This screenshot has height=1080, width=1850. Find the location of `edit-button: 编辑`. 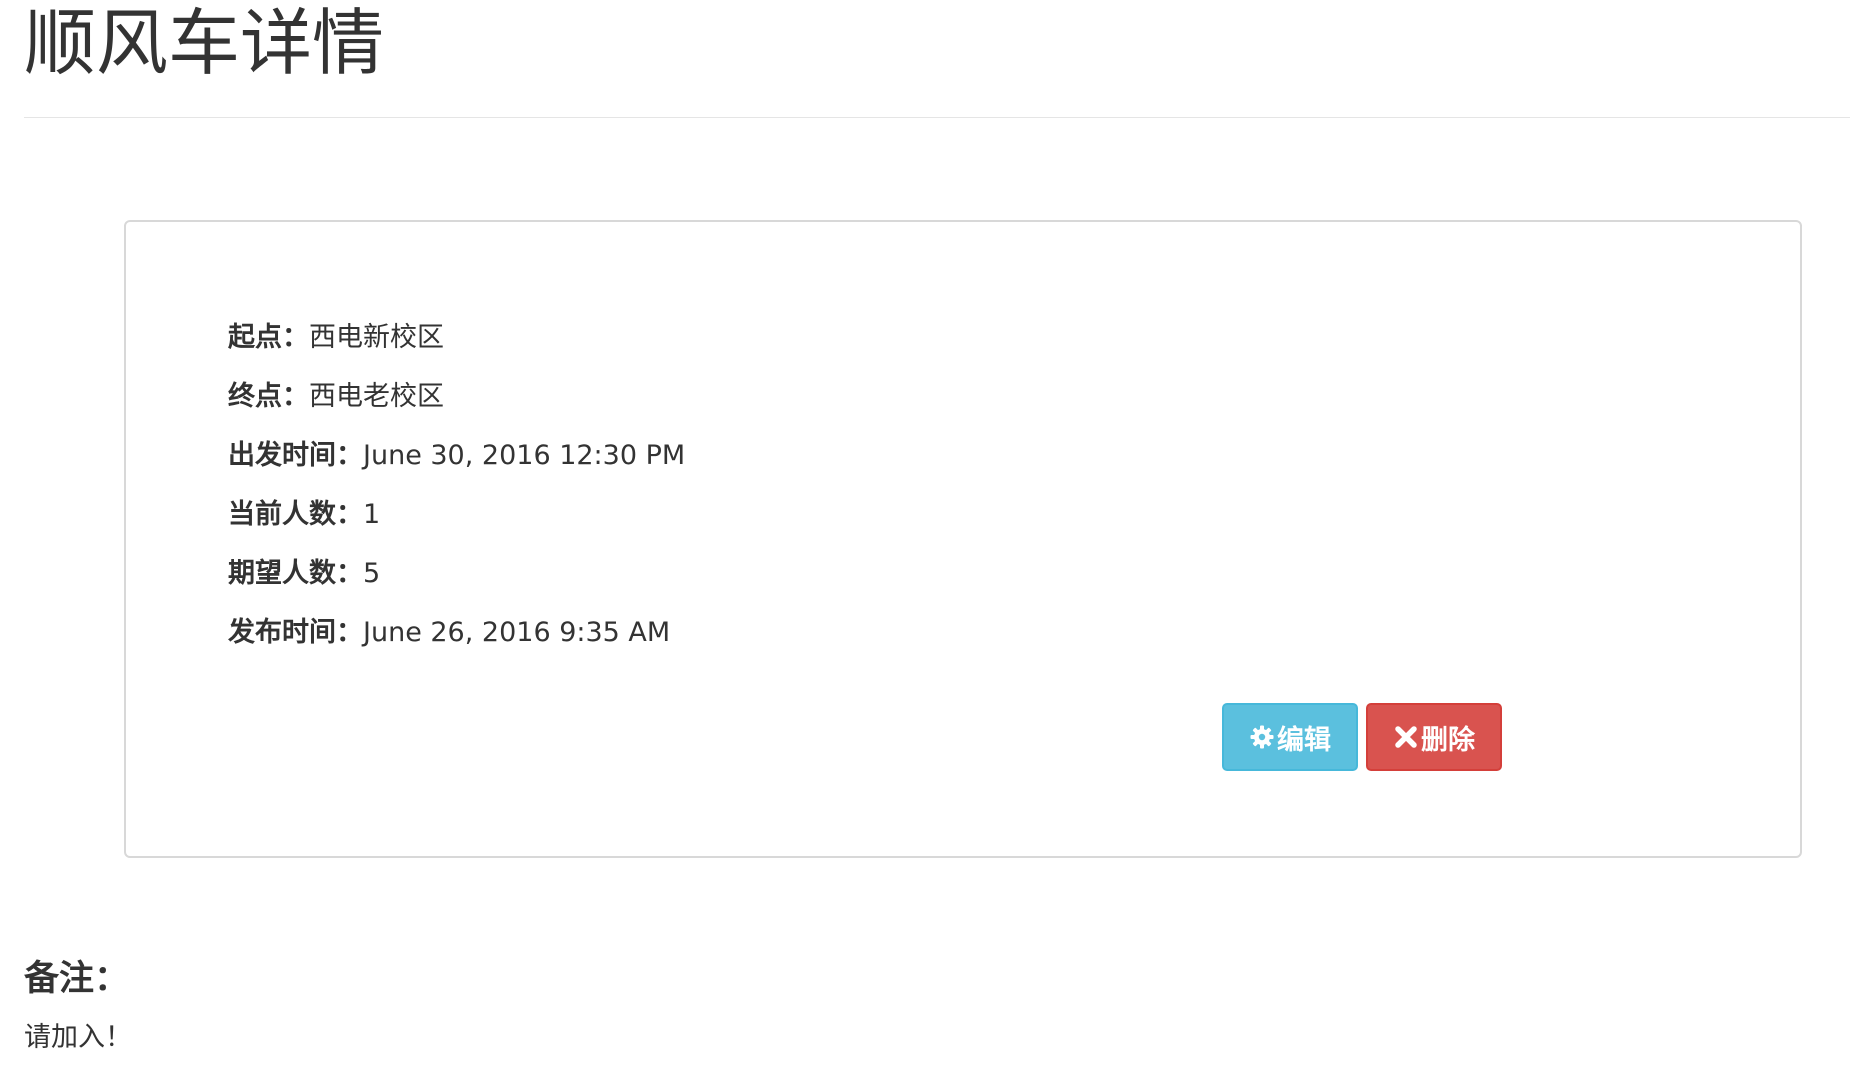

edit-button: 编辑 is located at coordinates (1290, 737).